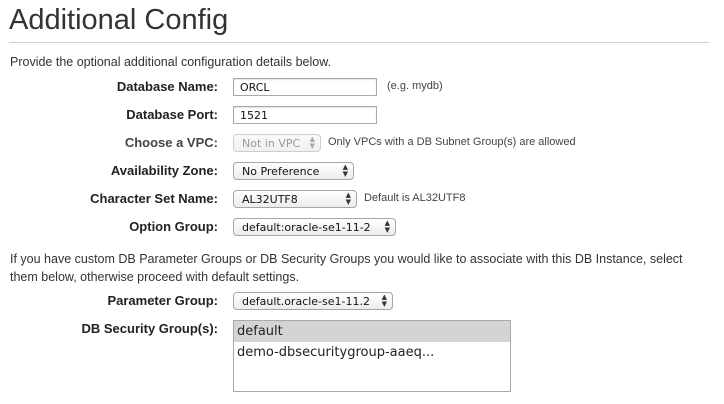  I want to click on db-name-label: Database Name:, so click(167, 86).